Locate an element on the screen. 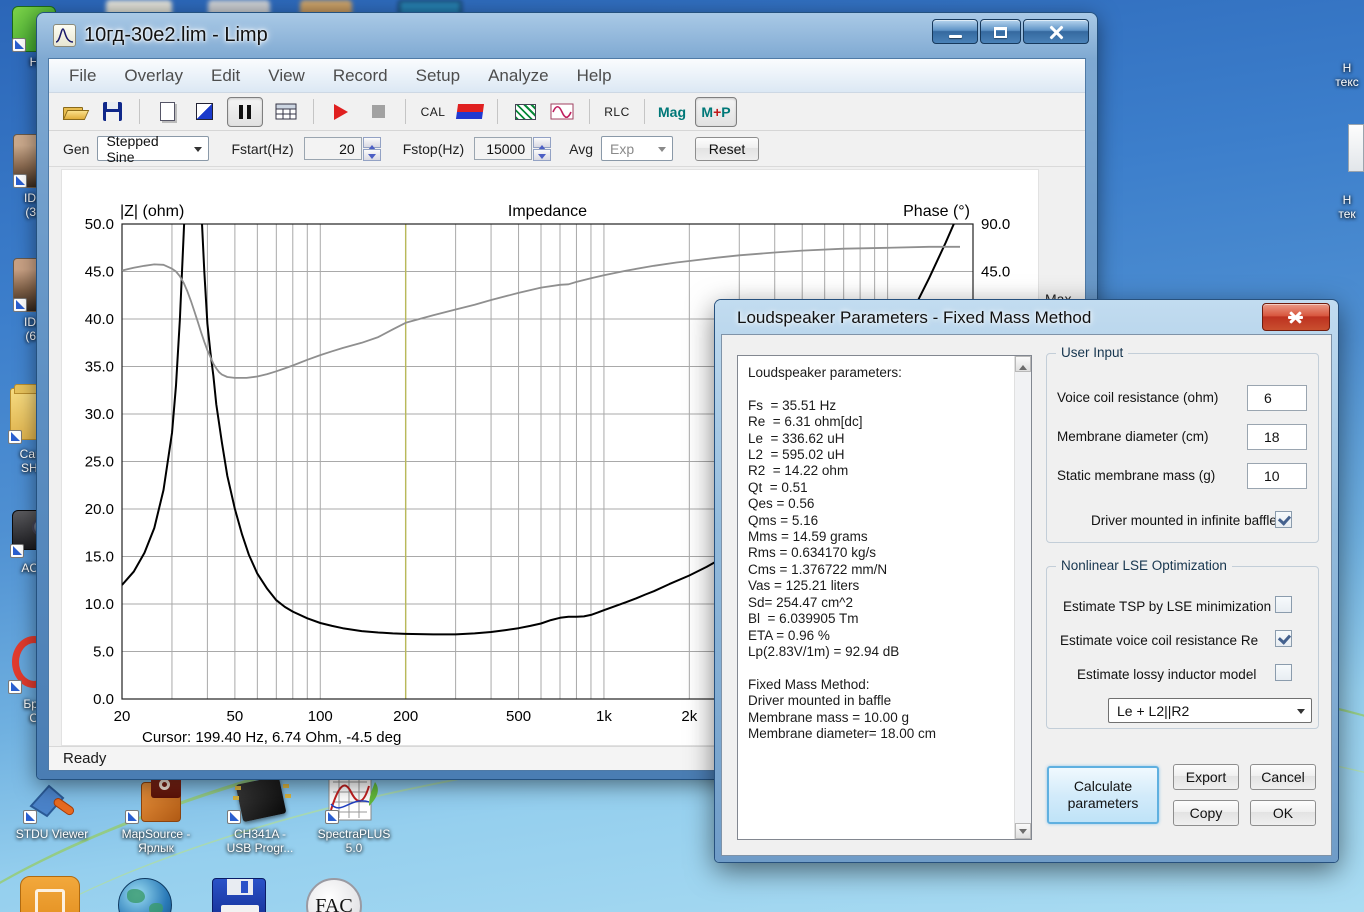 The height and width of the screenshot is (912, 1364). globe-land-icon is located at coordinates (136, 896).